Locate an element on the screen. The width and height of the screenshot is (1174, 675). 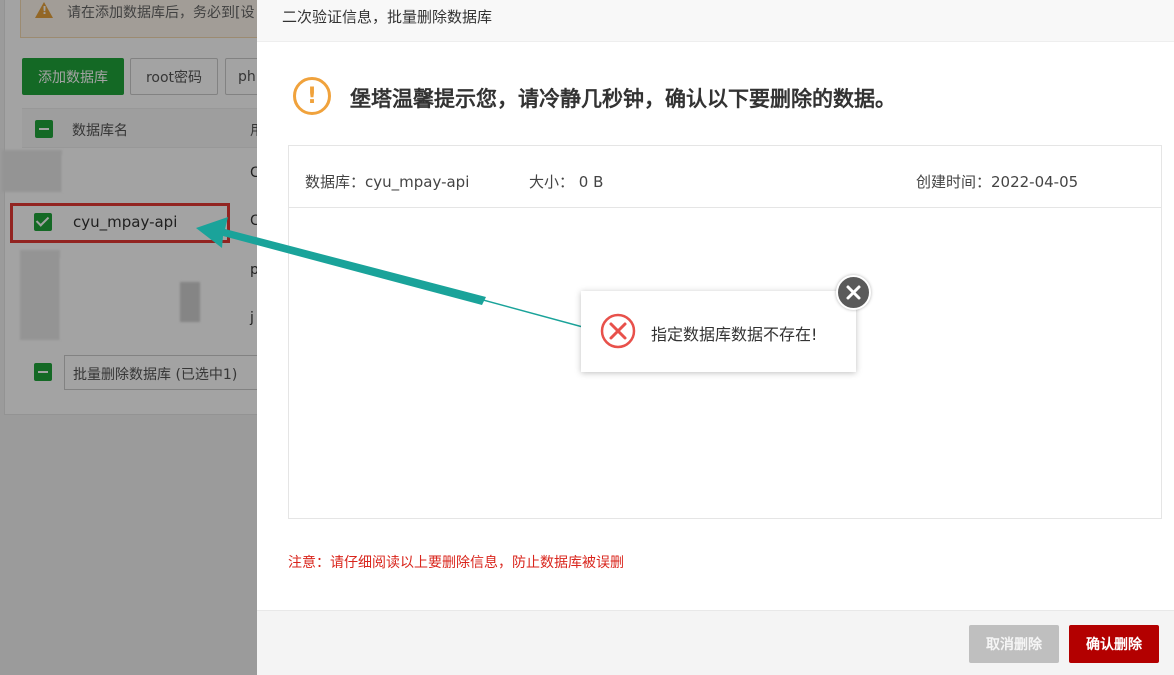
db-info-row: 数据库：cyu_mpay-api 大小： 0 B 创建时间：2022-04-05 is located at coordinates (725, 177).